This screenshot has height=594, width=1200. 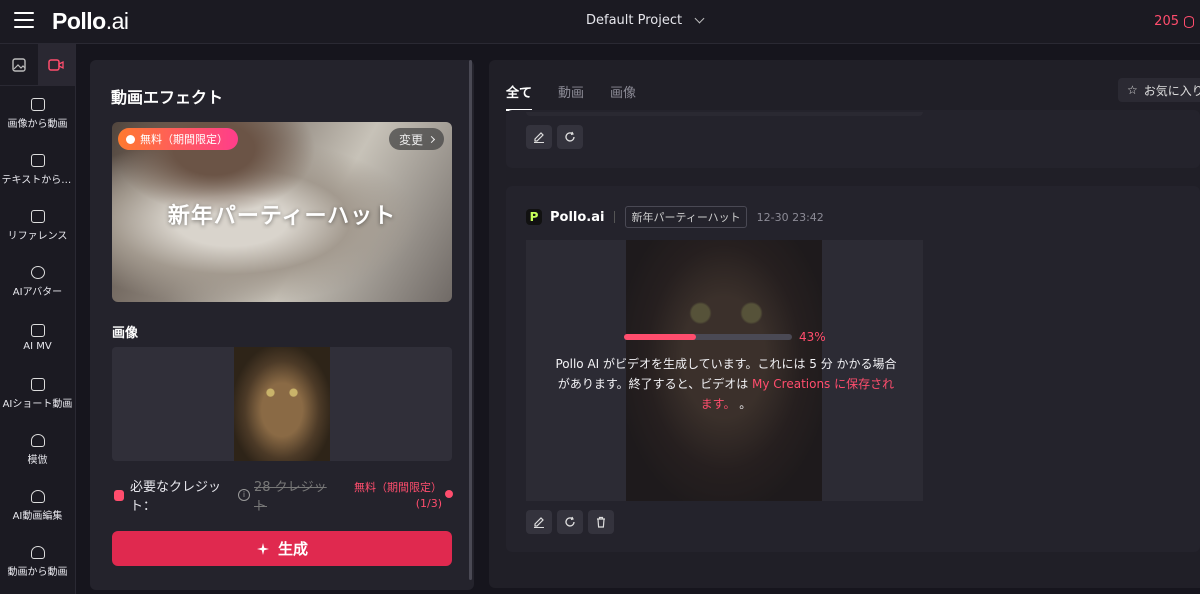 What do you see at coordinates (37, 272) in the screenshot?
I see `avatar-icon` at bounding box center [37, 272].